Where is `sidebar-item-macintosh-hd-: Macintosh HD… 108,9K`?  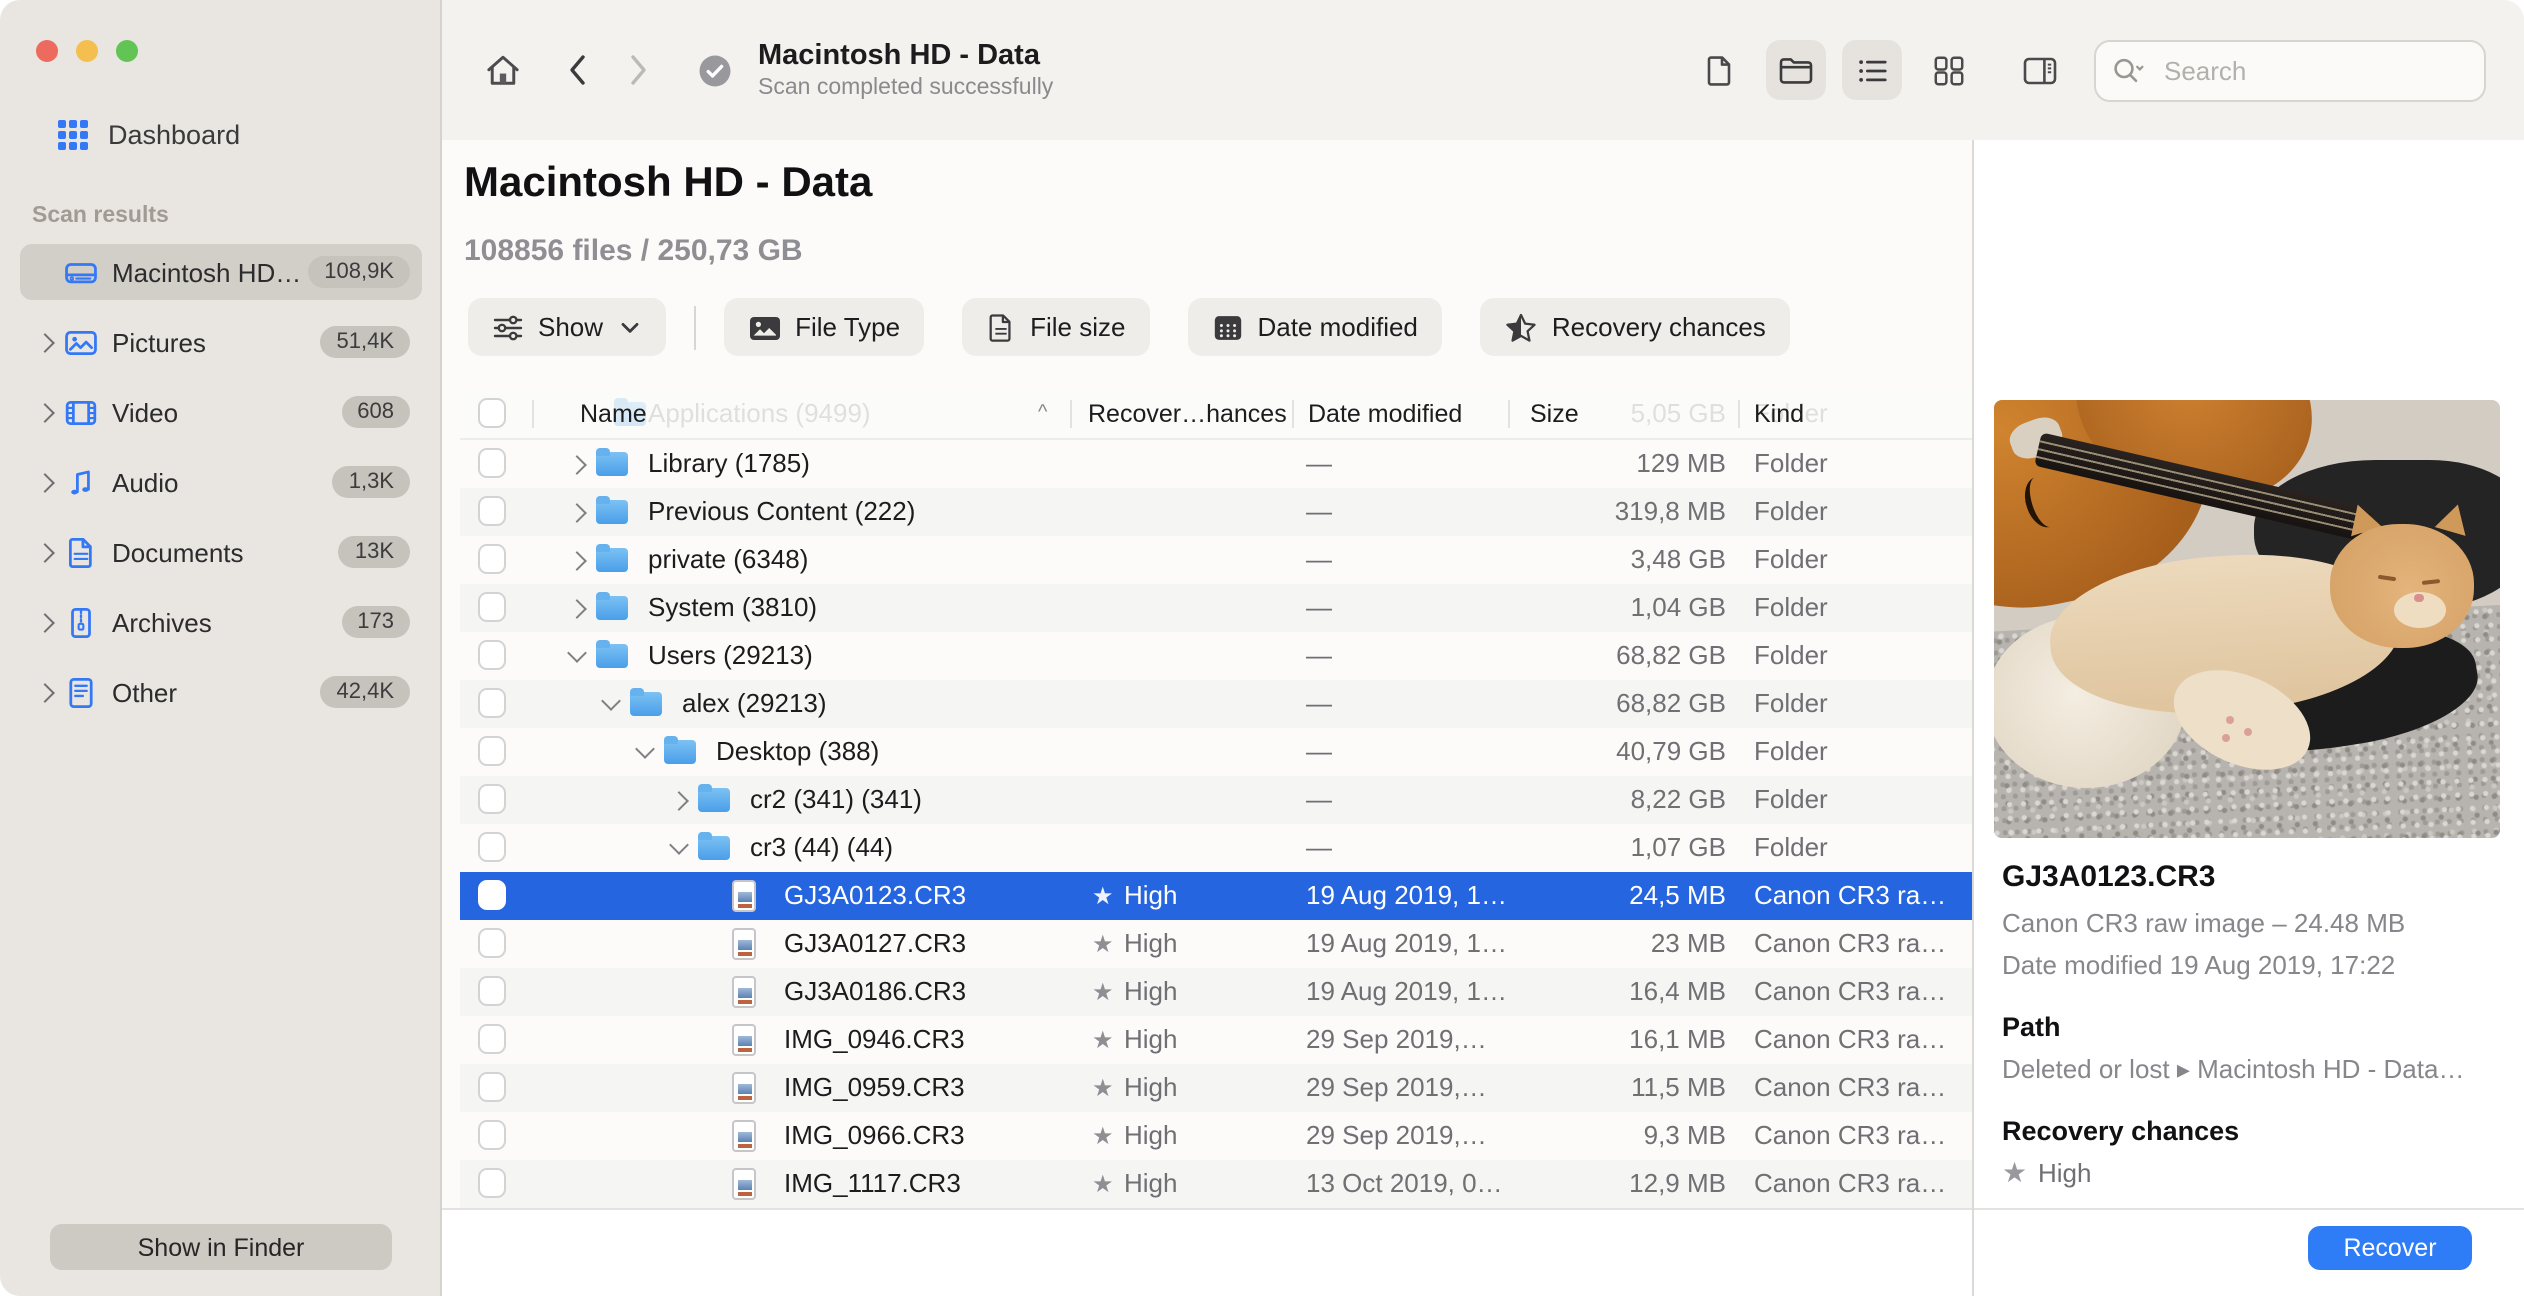 sidebar-item-macintosh-hd-: Macintosh HD… 108,9K is located at coordinates (221, 272).